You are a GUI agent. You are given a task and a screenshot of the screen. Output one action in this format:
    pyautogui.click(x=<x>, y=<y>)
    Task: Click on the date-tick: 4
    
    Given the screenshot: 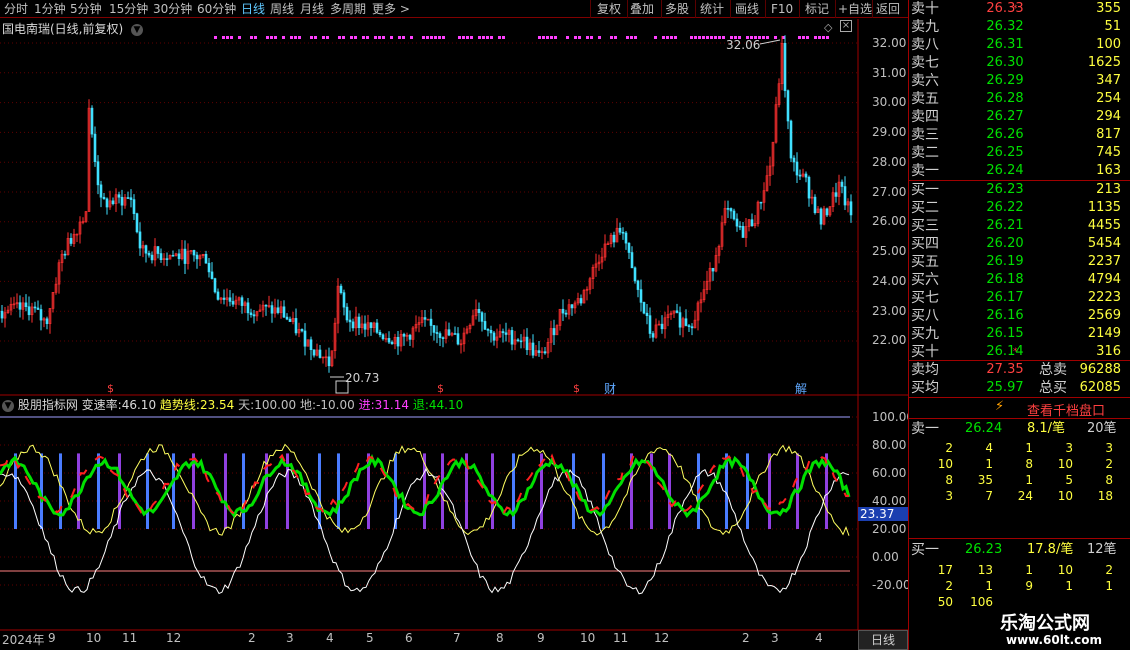 What is the action you would take?
    pyautogui.click(x=330, y=638)
    